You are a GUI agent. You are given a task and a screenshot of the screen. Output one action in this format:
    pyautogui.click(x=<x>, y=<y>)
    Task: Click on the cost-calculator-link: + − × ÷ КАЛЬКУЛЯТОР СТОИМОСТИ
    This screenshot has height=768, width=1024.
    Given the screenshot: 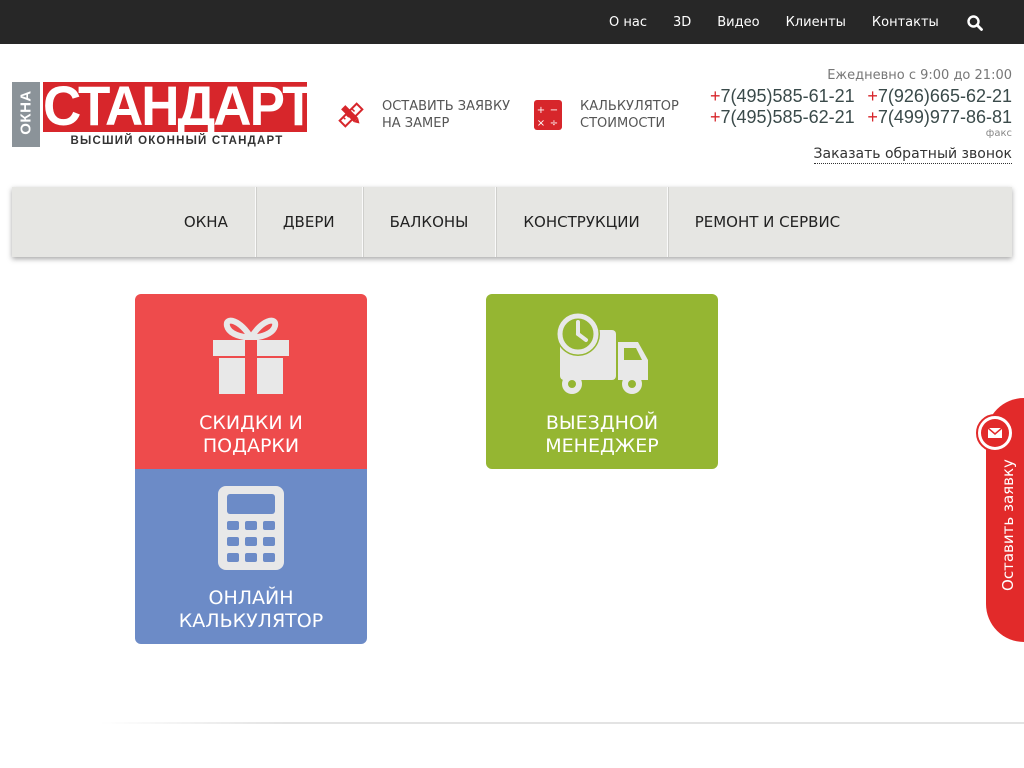 What is the action you would take?
    pyautogui.click(x=606, y=115)
    